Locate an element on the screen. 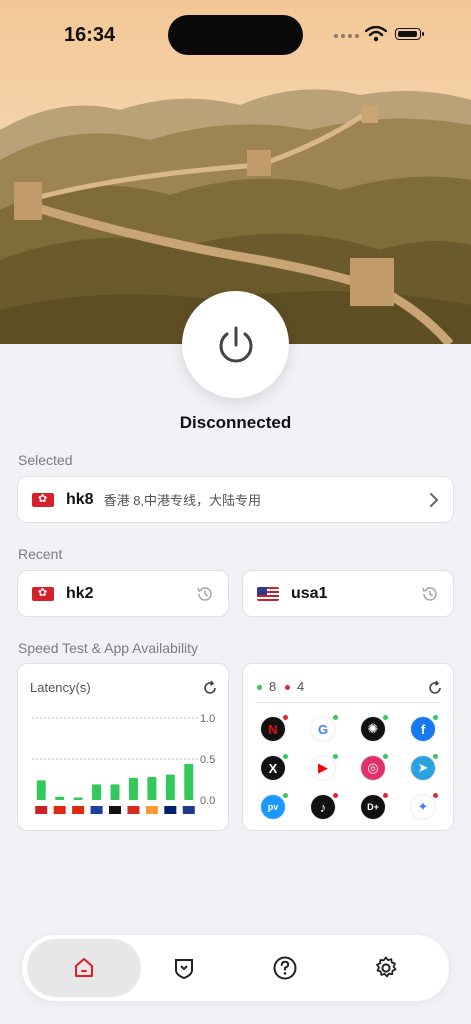 This screenshot has width=471, height=1024. flag-de-icon is located at coordinates (115, 810).